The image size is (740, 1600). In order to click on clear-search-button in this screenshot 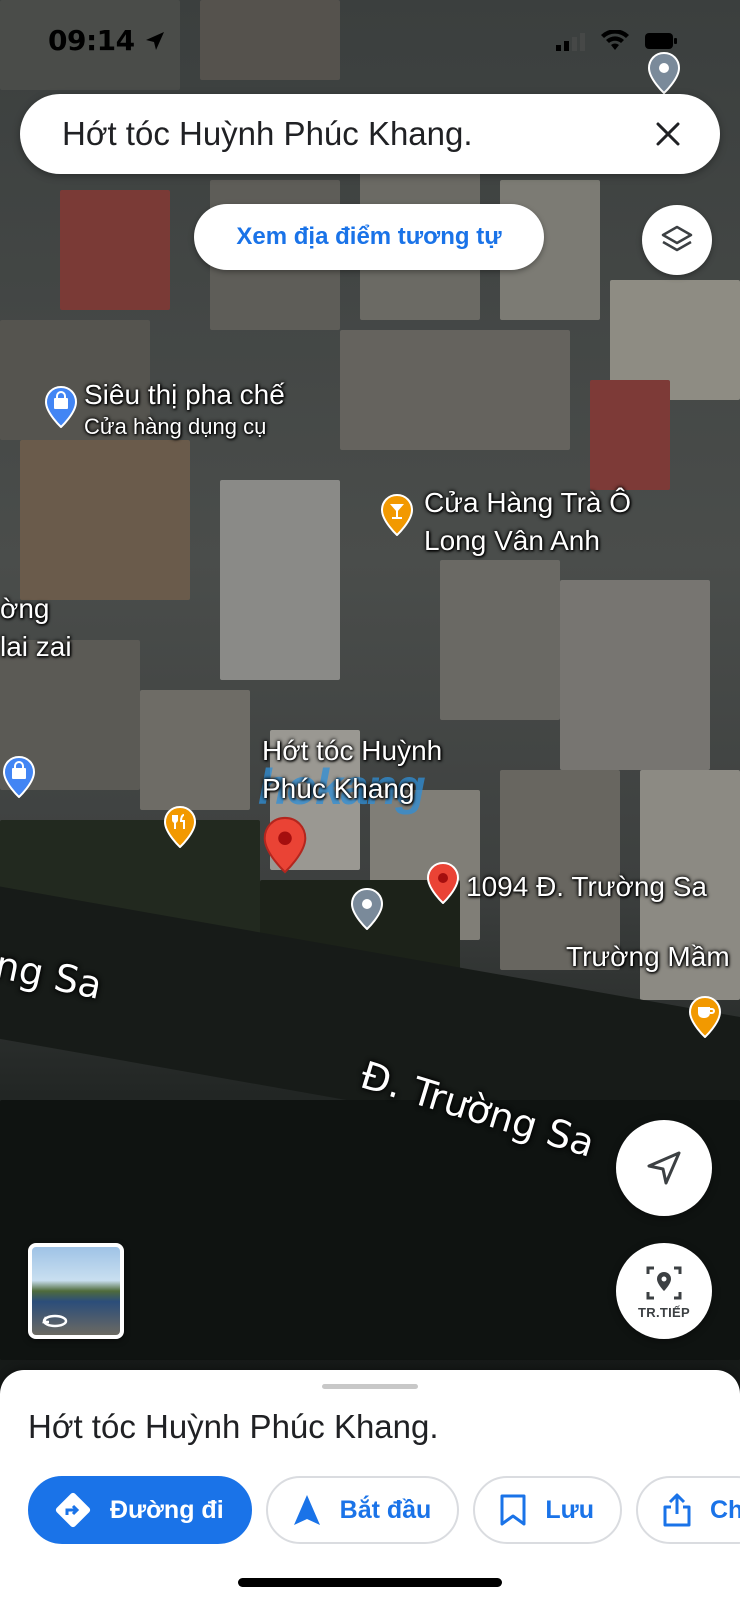, I will do `click(668, 134)`.